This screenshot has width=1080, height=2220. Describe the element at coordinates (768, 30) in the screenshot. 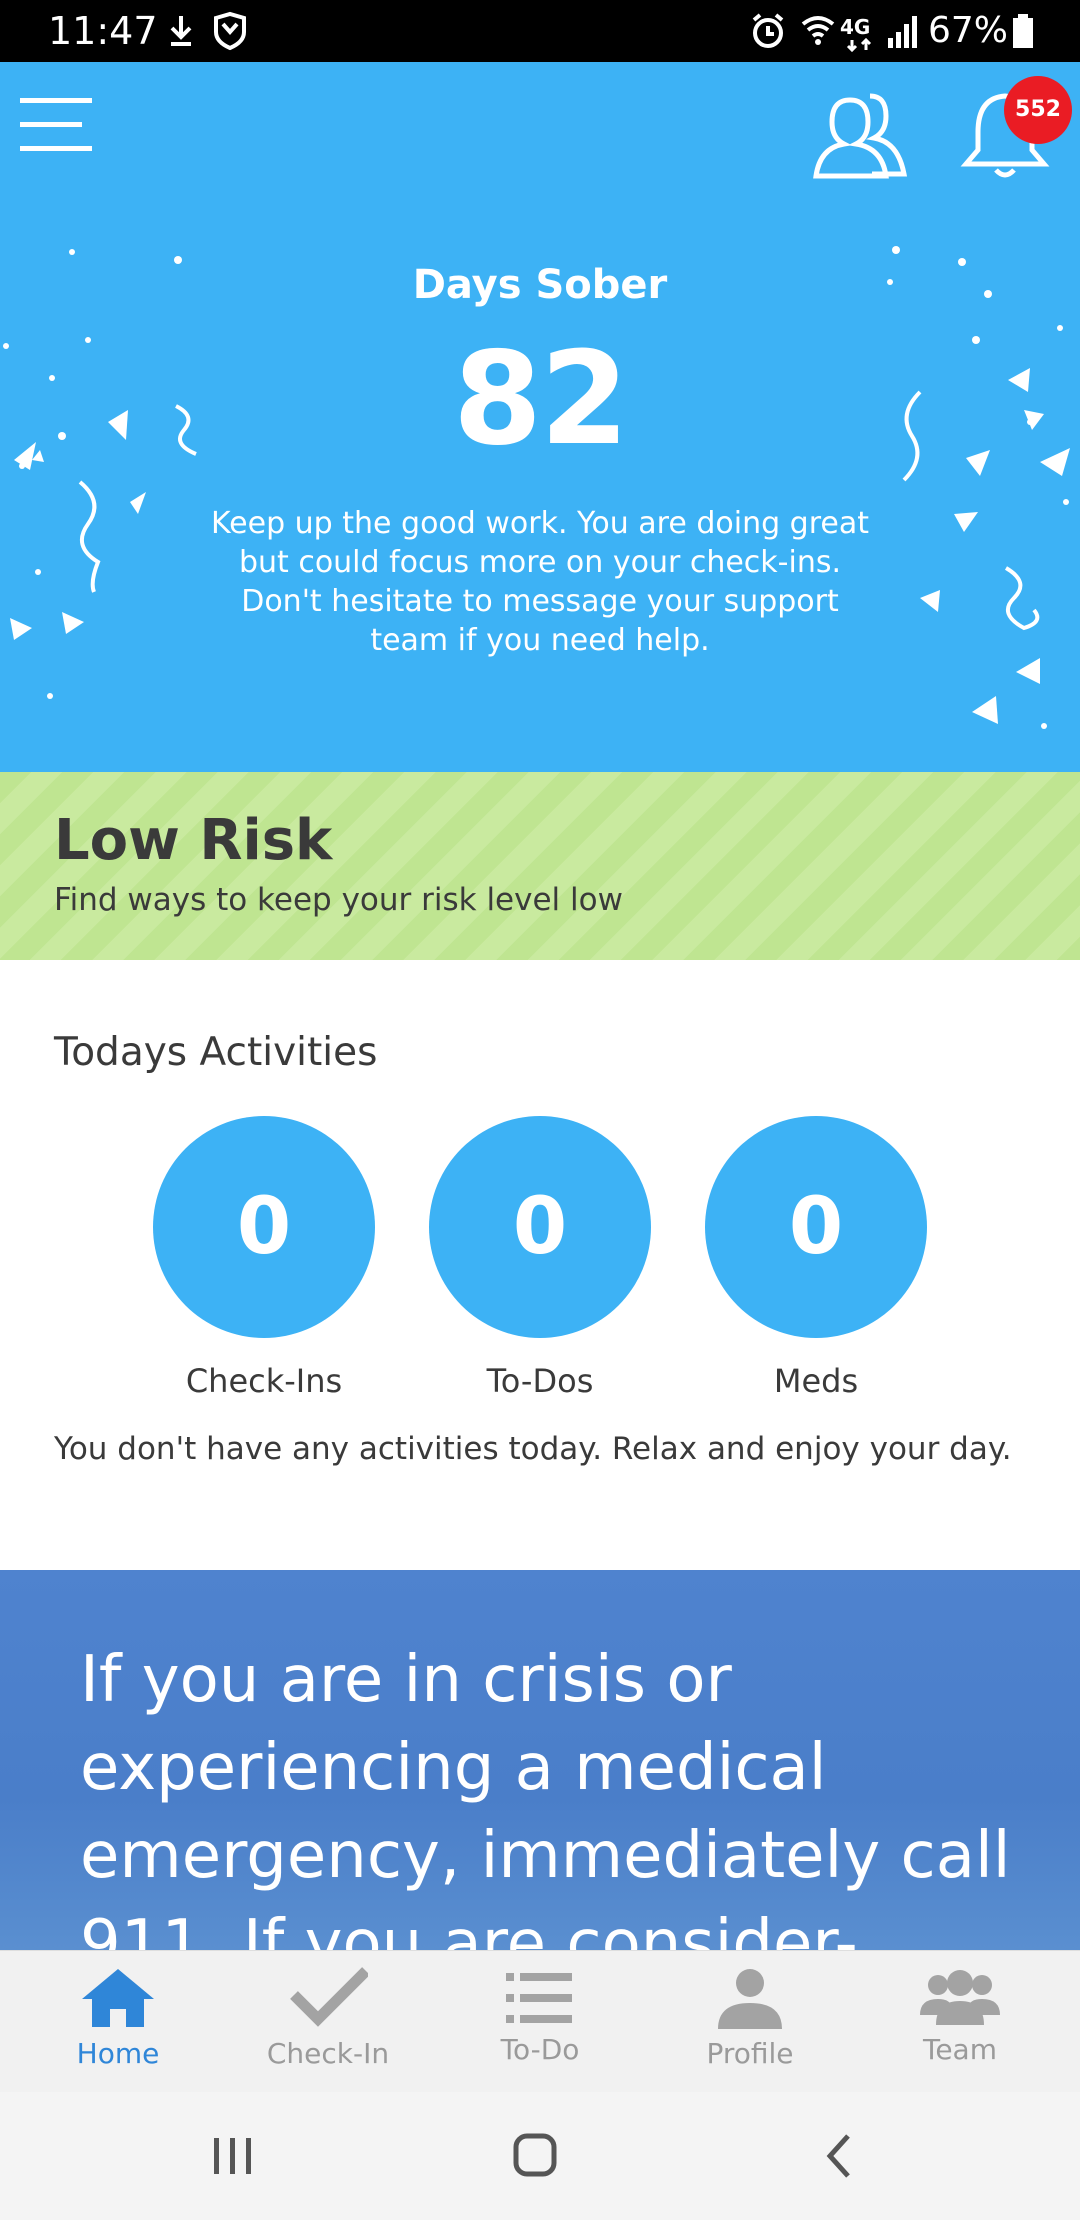

I see `alarm-icon` at that location.